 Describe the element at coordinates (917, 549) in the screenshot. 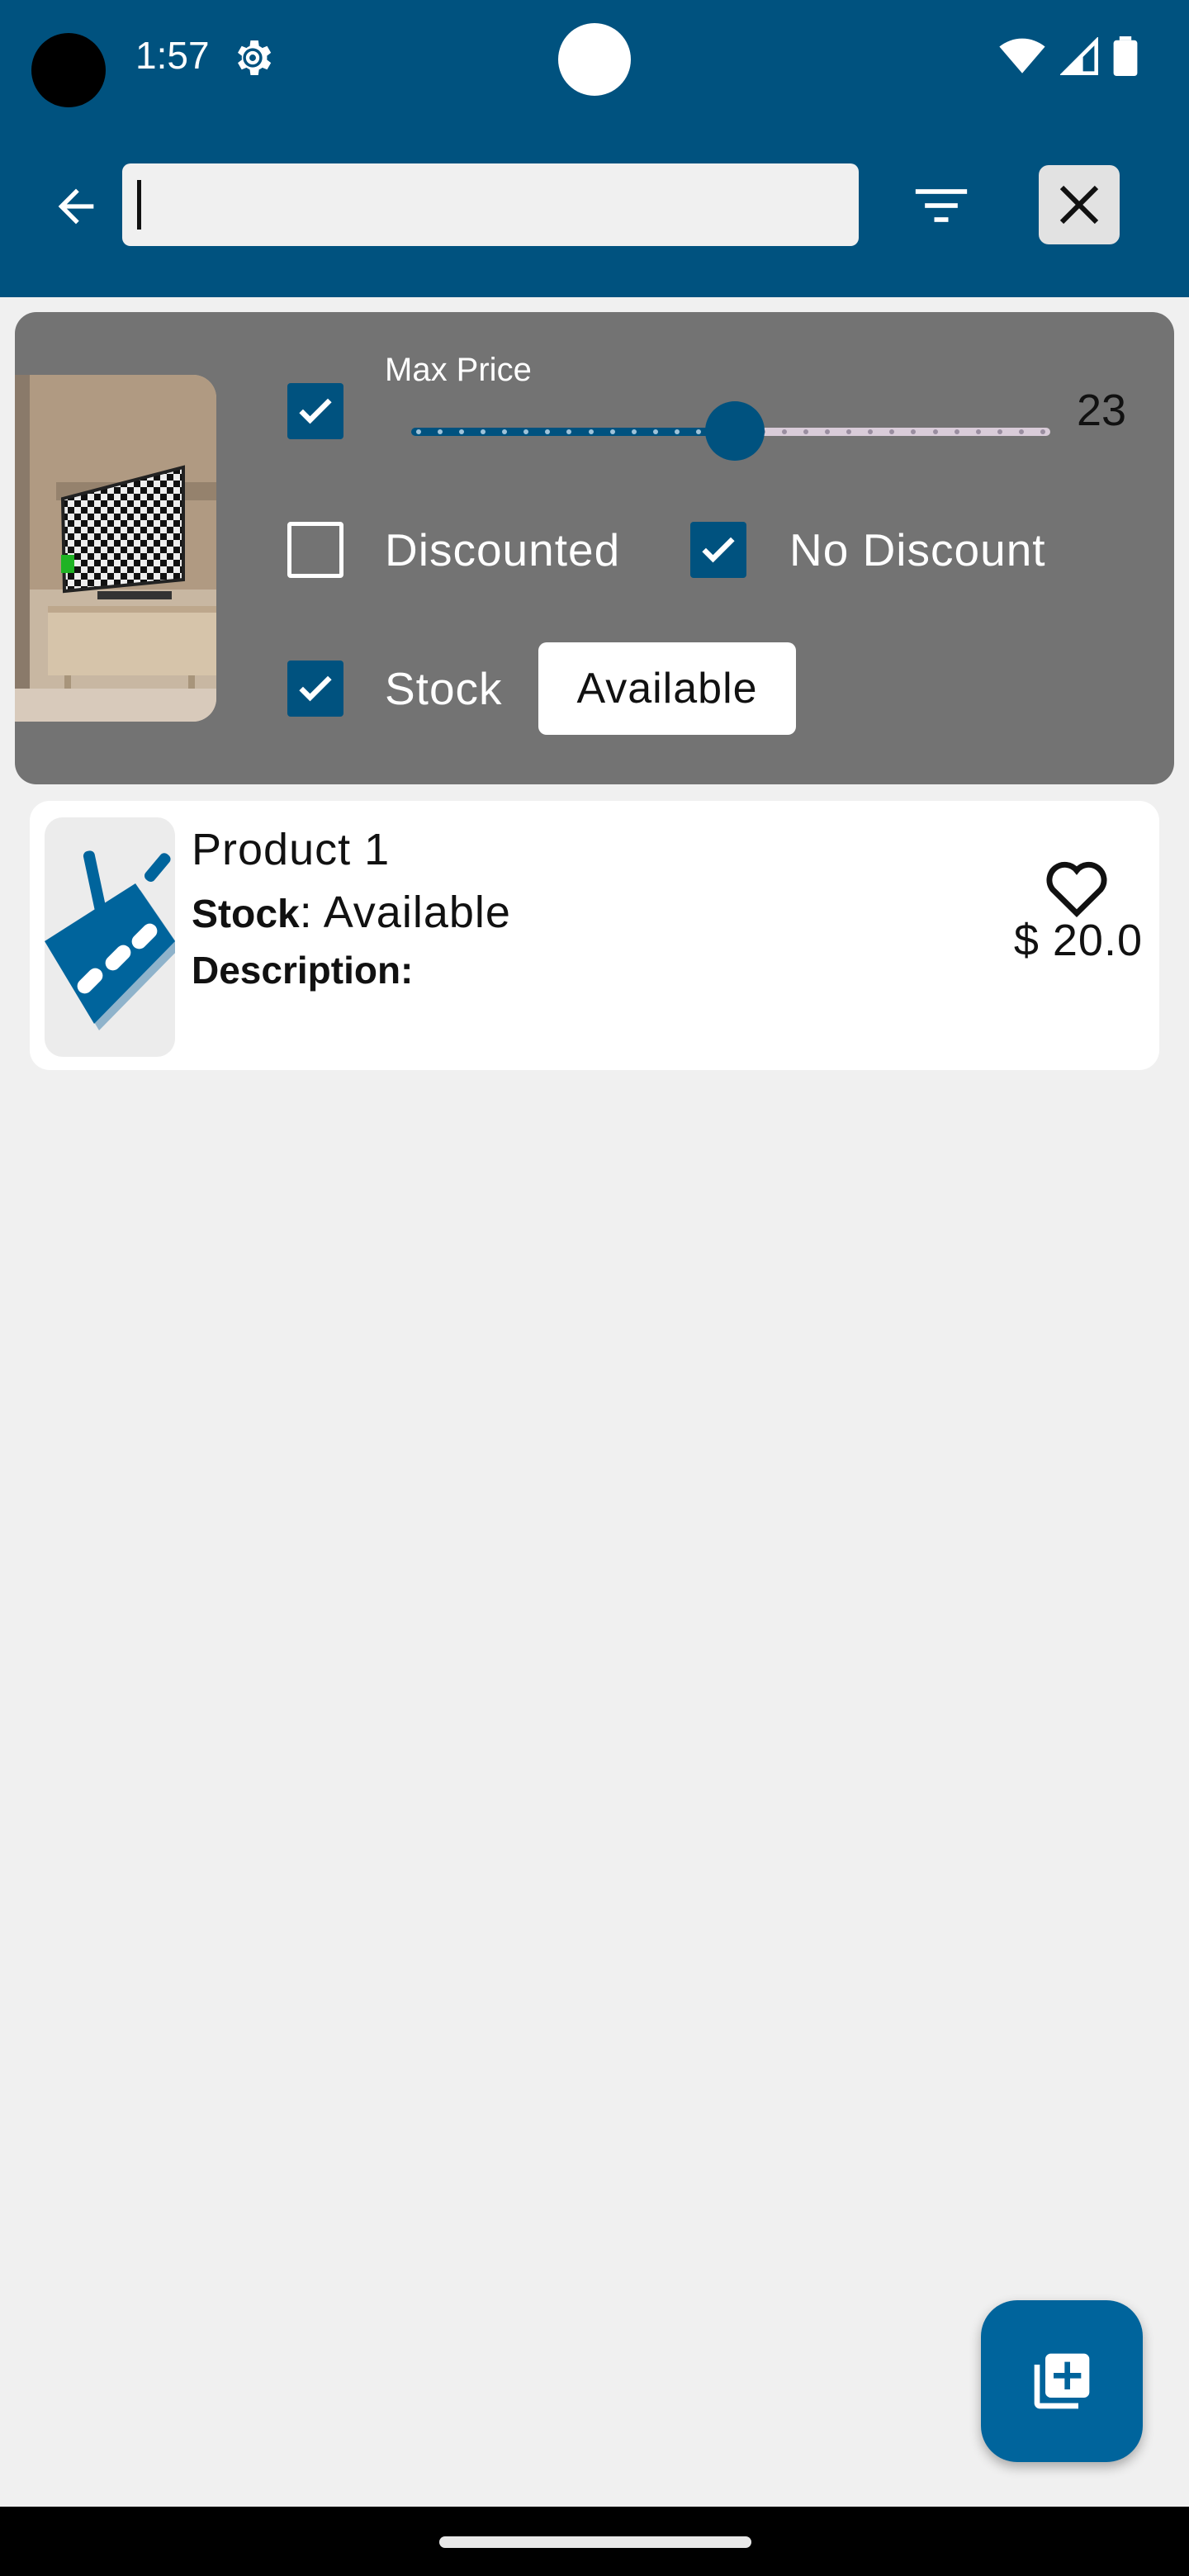

I see `no-discount-label: No Discount` at that location.